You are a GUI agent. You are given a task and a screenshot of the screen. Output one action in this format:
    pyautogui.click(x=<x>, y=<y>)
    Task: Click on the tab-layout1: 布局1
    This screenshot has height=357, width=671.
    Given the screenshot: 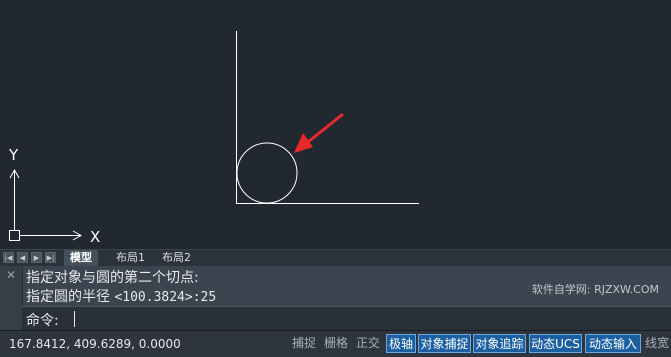 What is the action you would take?
    pyautogui.click(x=130, y=258)
    